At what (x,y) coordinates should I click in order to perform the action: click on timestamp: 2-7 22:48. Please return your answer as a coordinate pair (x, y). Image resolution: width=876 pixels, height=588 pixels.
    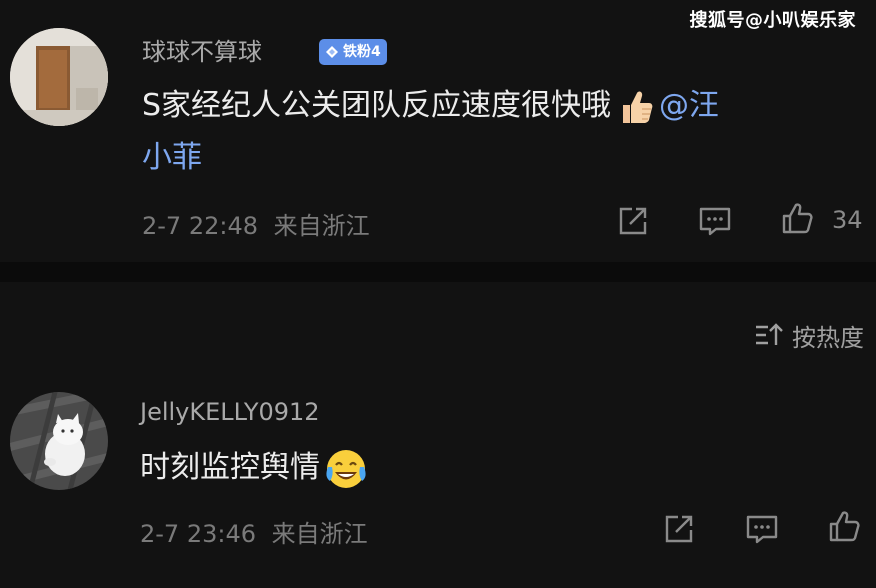
    Looking at the image, I should click on (200, 226).